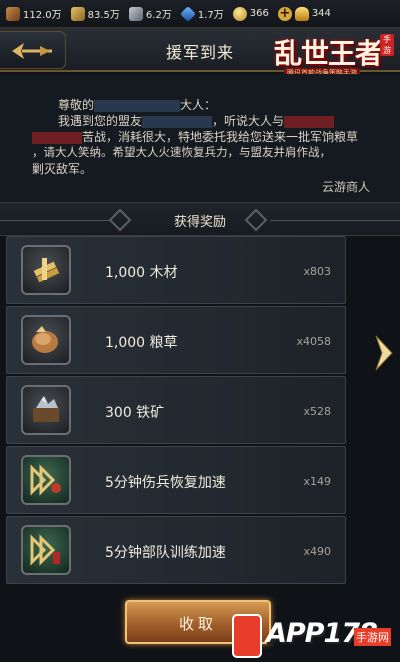 The image size is (400, 662). I want to click on next-arrow-button, so click(384, 353).